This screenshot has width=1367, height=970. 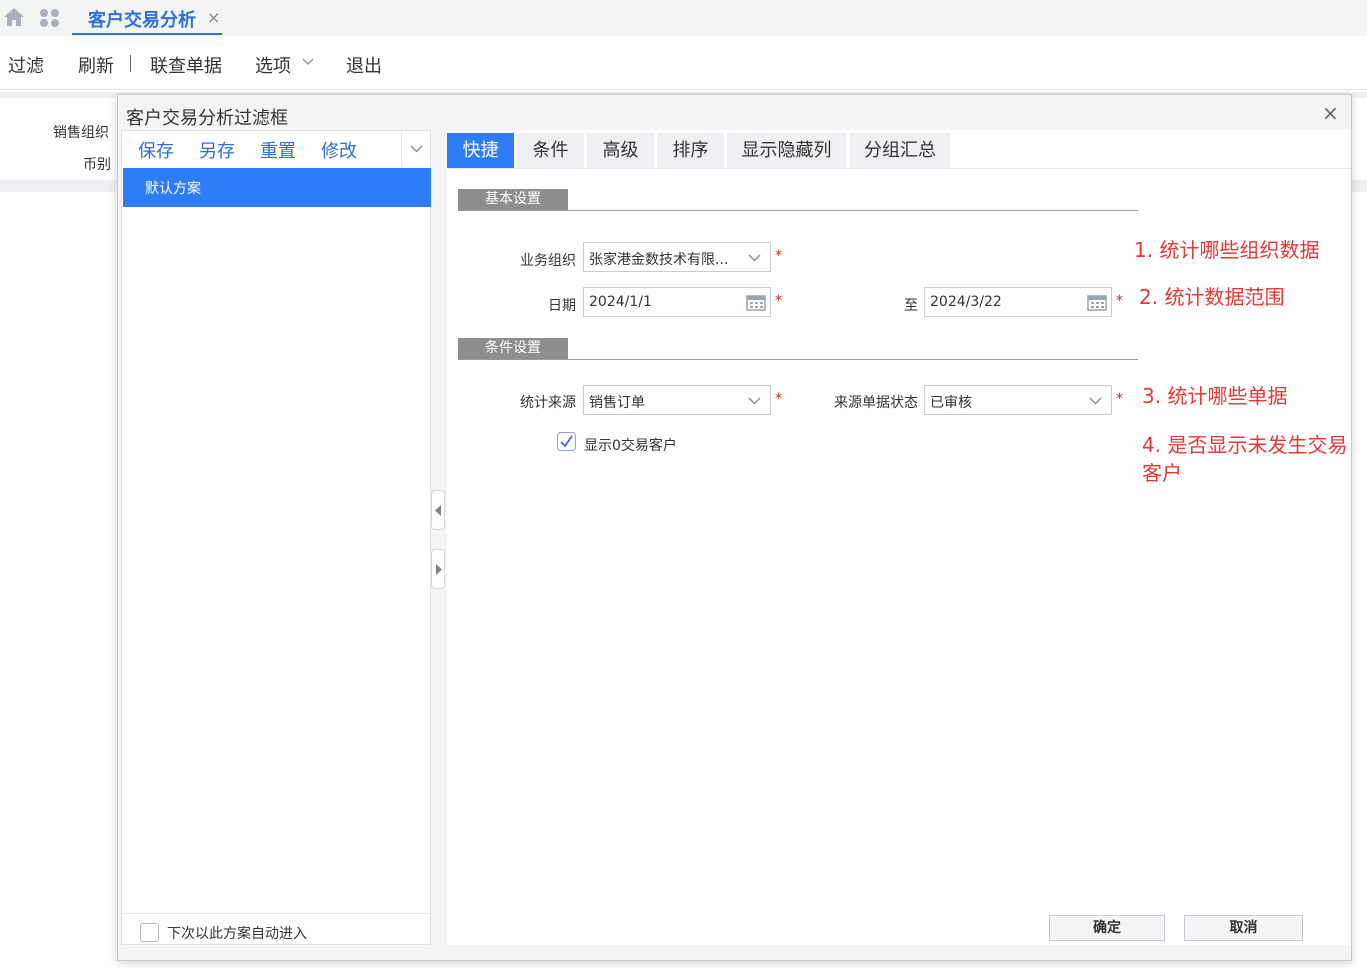 What do you see at coordinates (876, 403) in the screenshot?
I see `status-label: 来源单据状态` at bounding box center [876, 403].